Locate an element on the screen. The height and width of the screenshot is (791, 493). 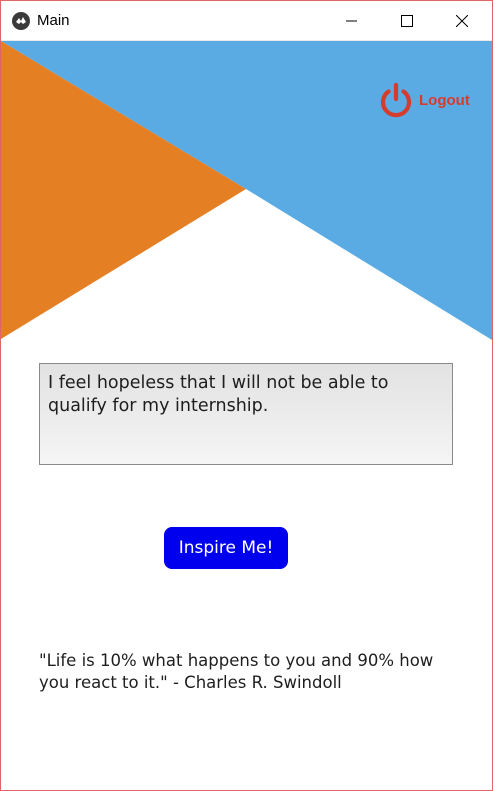
logout-button: Logout is located at coordinates (424, 100).